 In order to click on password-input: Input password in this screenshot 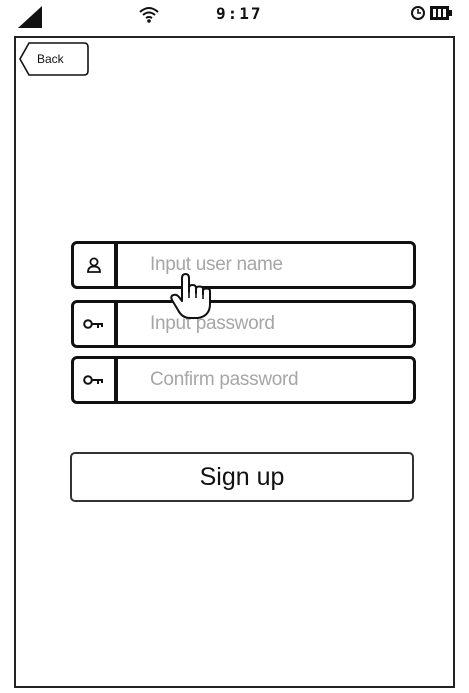, I will do `click(265, 324)`.